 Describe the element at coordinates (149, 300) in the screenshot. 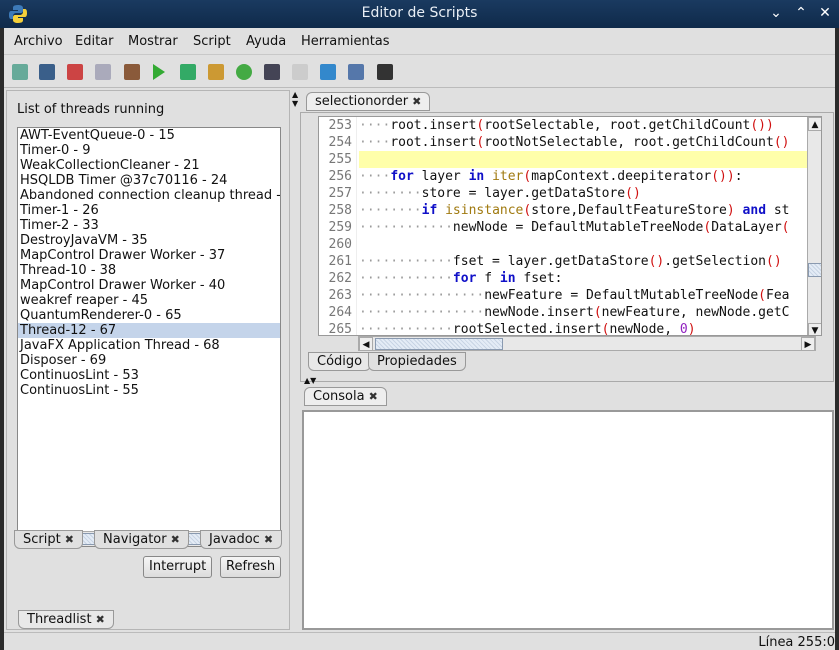

I see `thread-item: weakref reaper - 45` at that location.